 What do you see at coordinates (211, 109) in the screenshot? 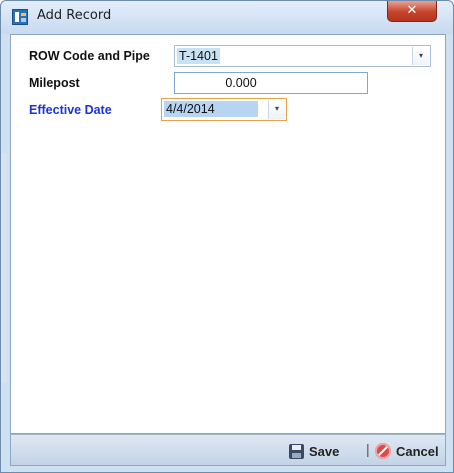
I see `effective-date-value: 4/4/2014` at bounding box center [211, 109].